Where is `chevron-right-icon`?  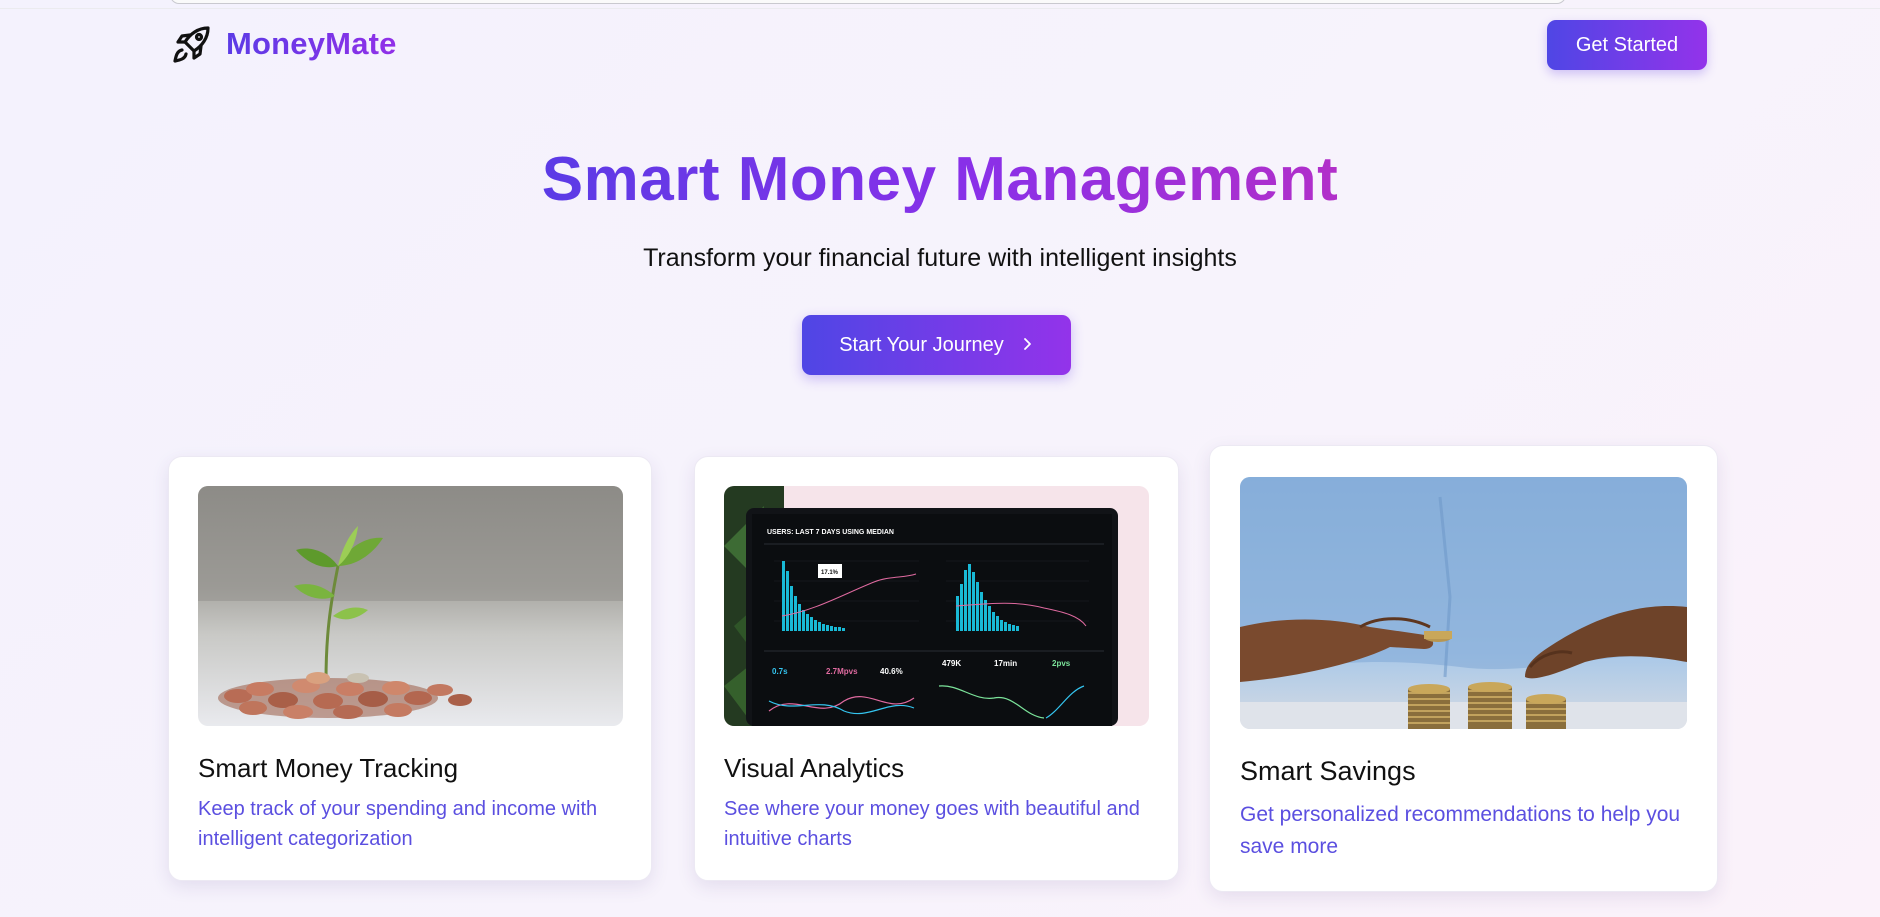
chevron-right-icon is located at coordinates (1027, 345).